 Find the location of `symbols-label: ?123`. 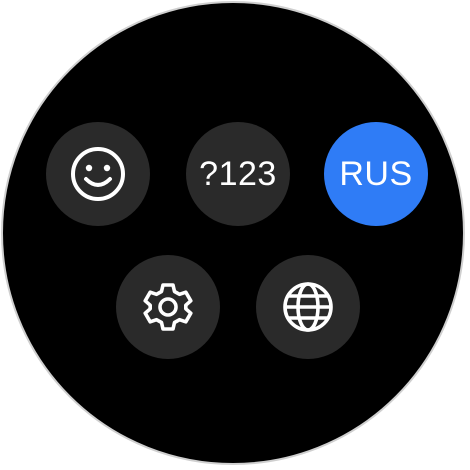

symbols-label: ?123 is located at coordinates (238, 173).